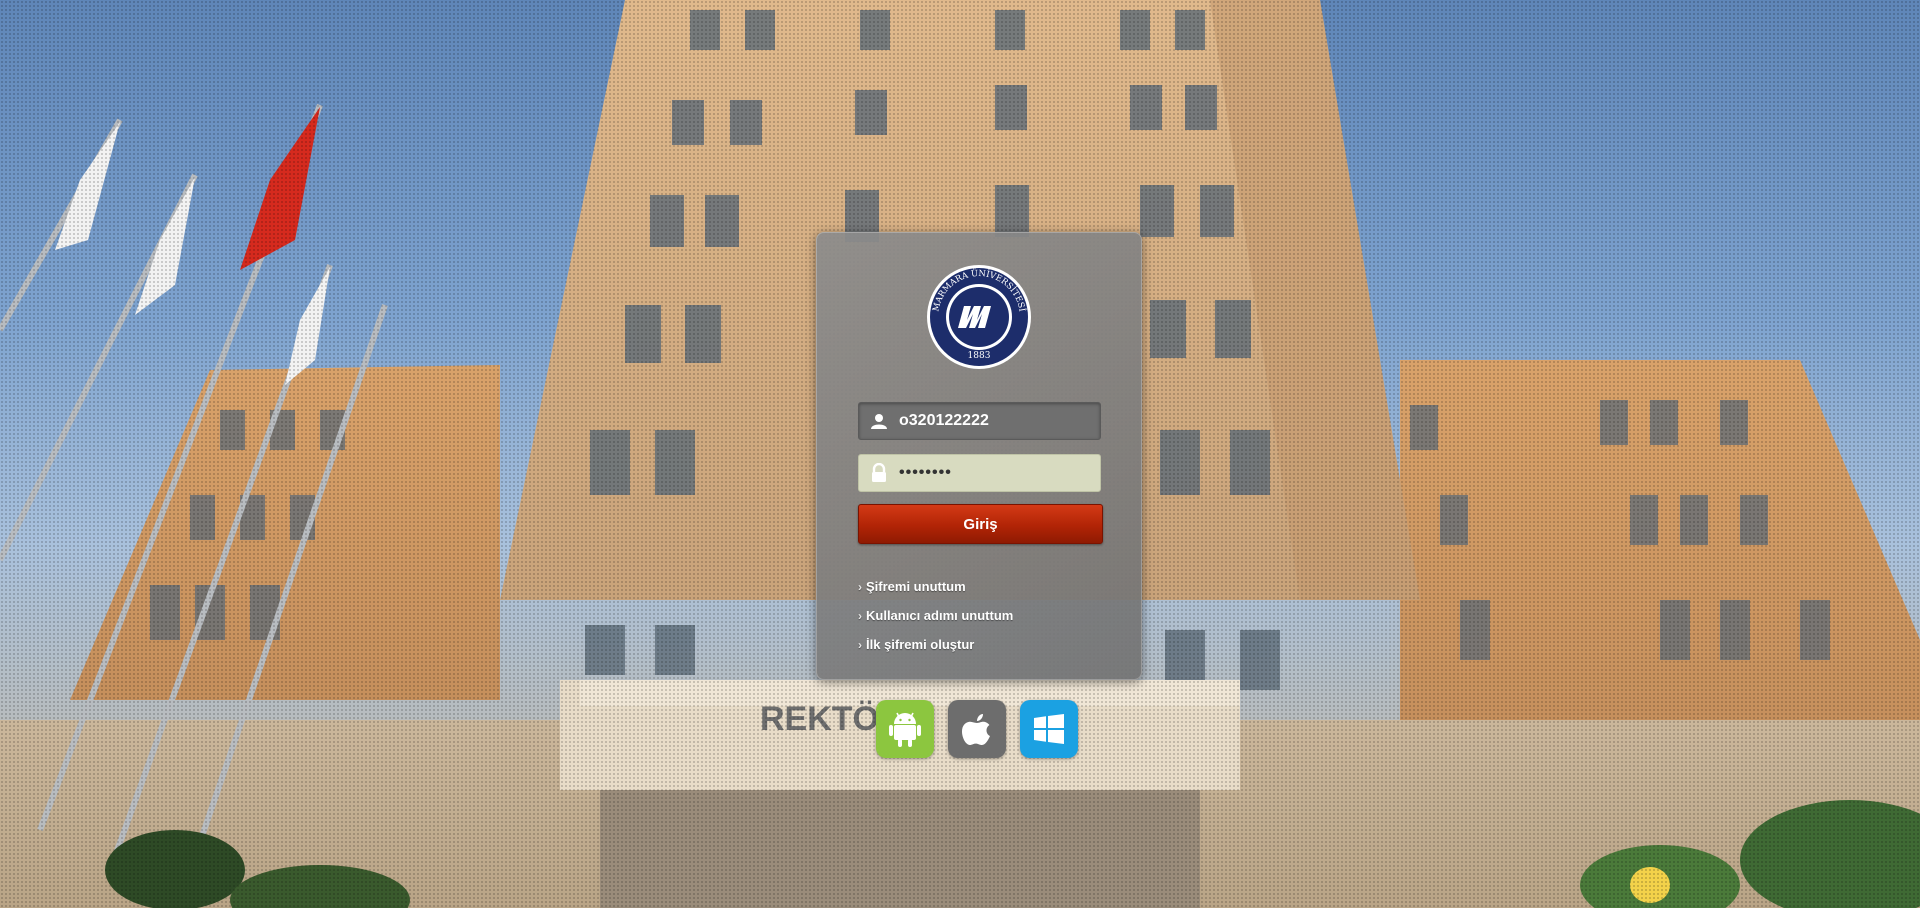  I want to click on building-sign: REKTÖ, so click(819, 719).